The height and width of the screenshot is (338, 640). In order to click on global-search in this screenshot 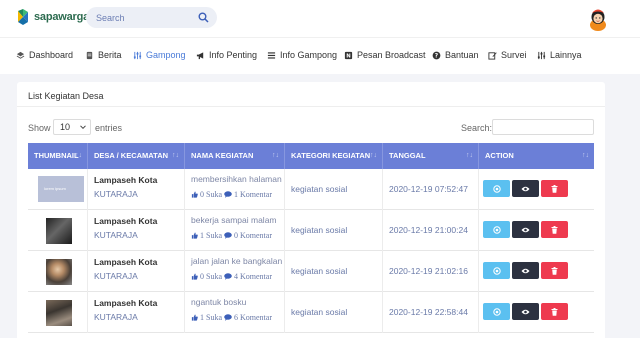, I will do `click(151, 17)`.